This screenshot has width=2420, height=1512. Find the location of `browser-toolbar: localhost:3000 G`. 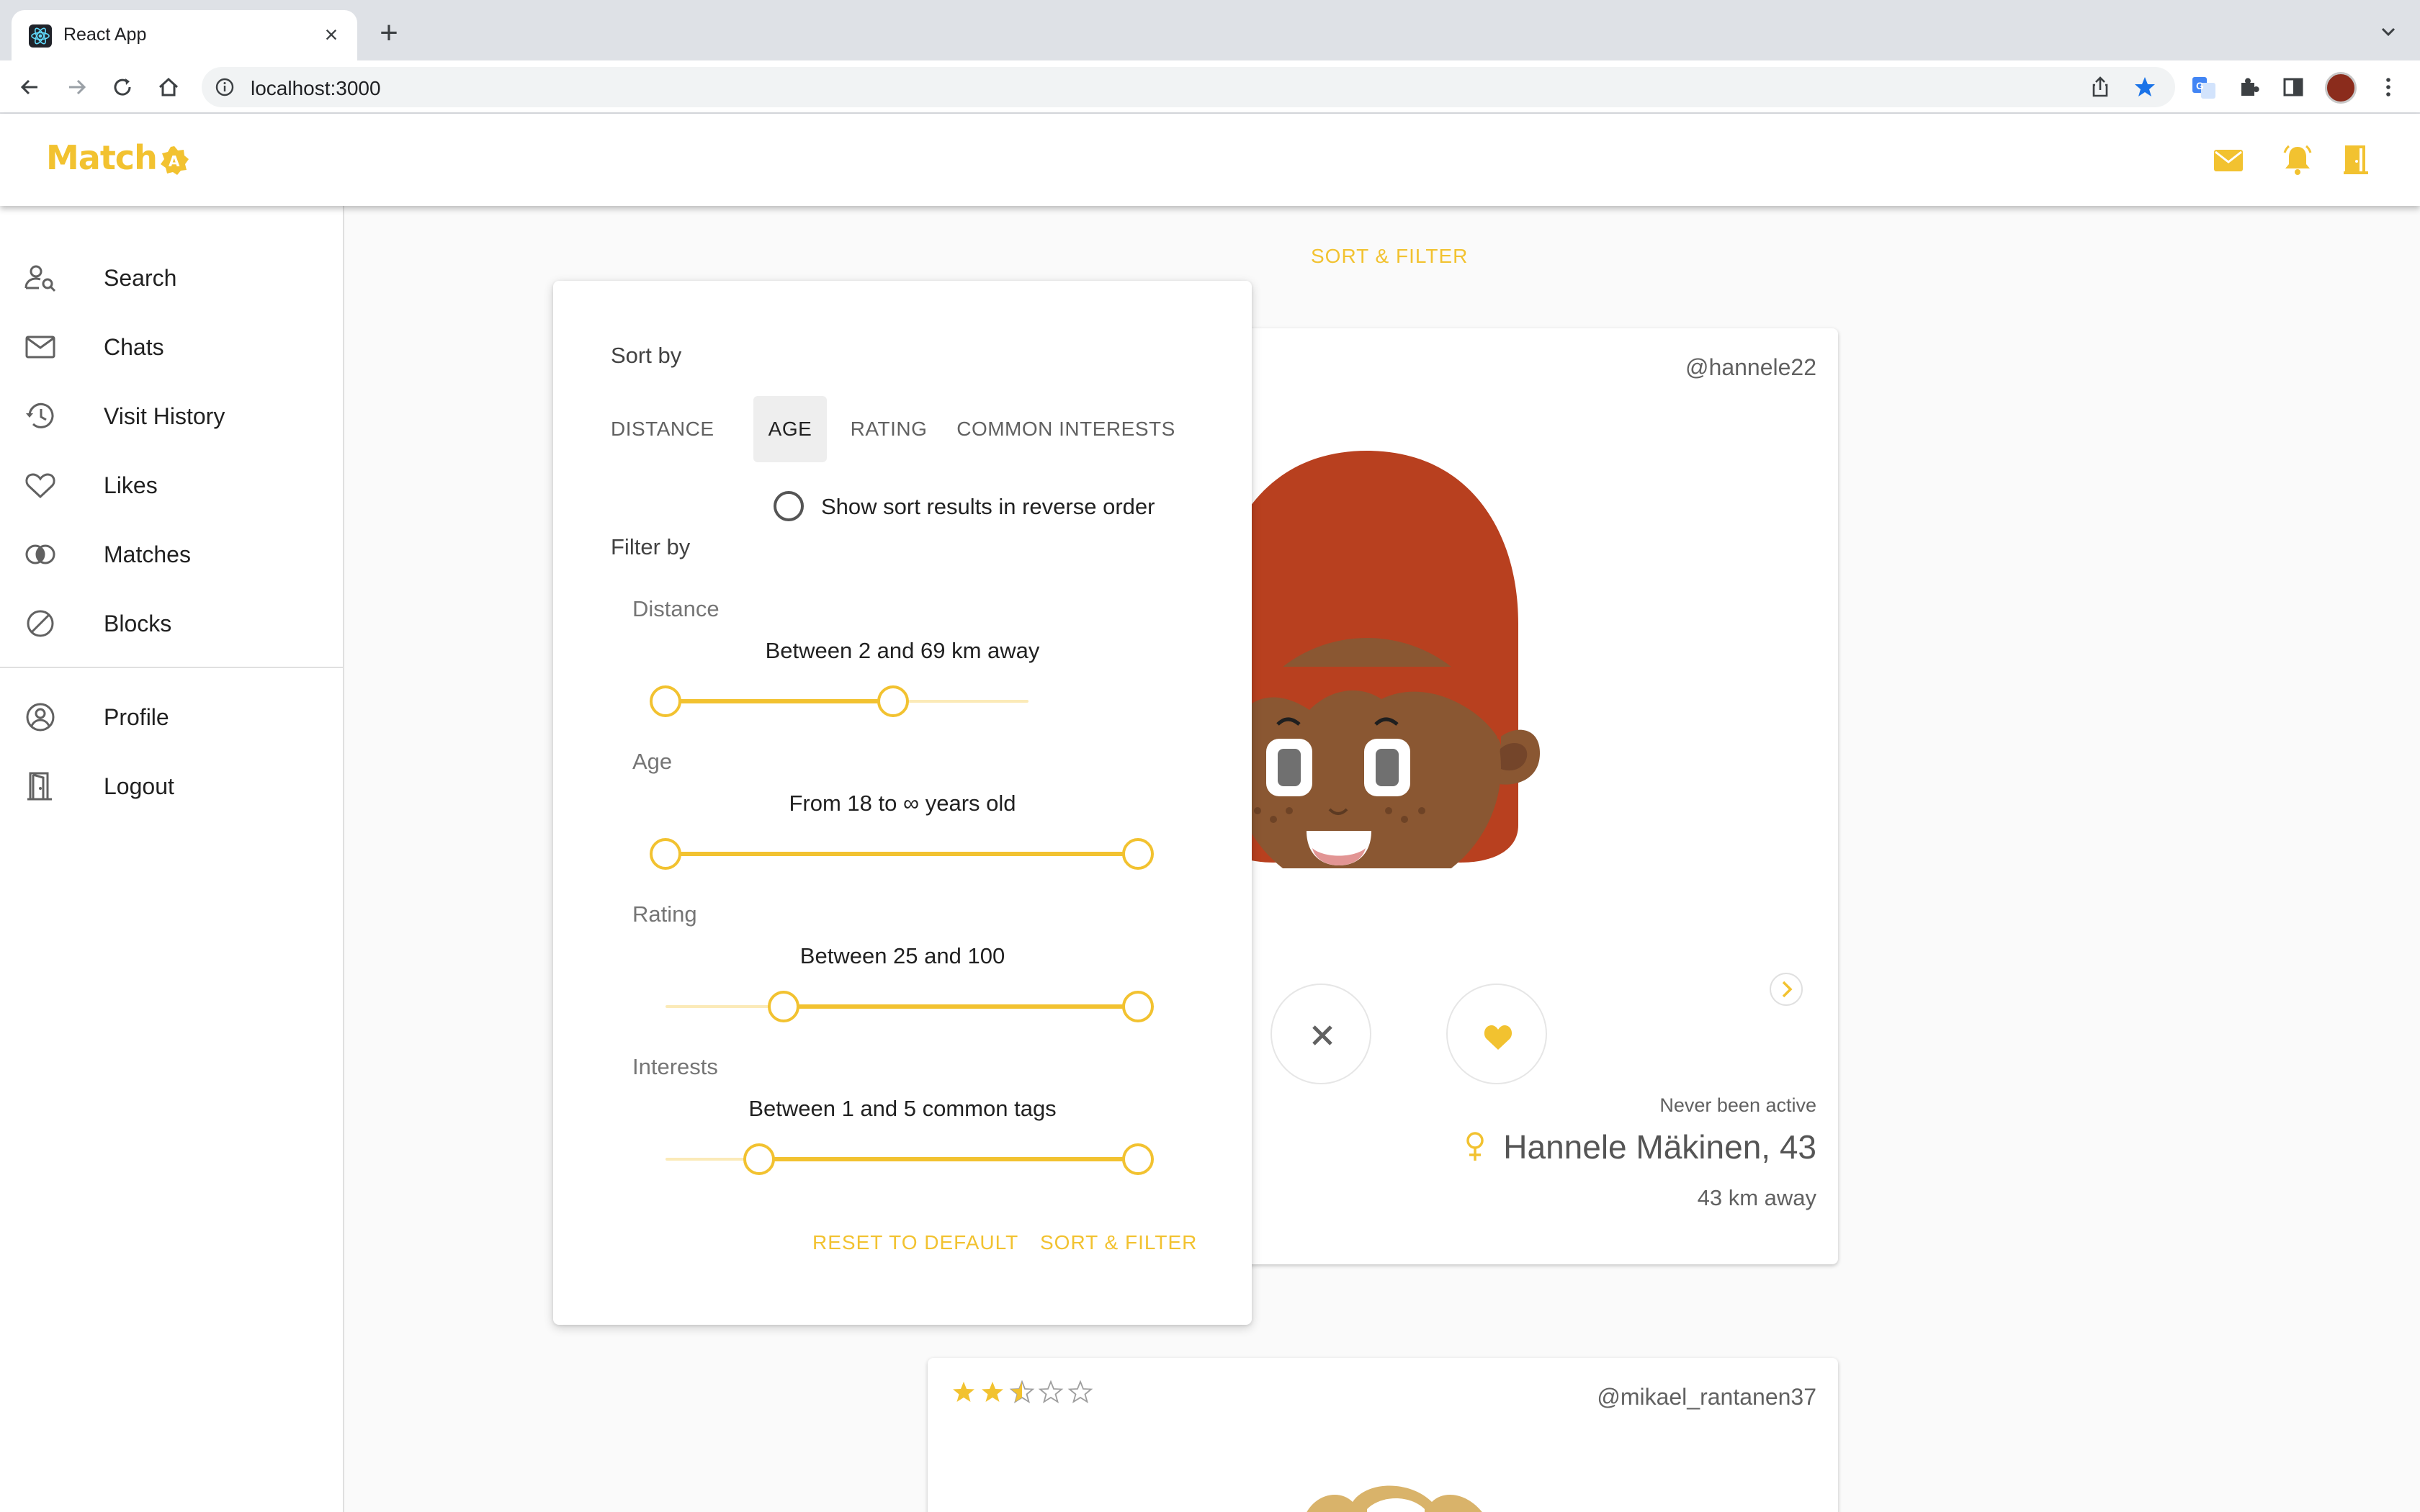

browser-toolbar: localhost:3000 G is located at coordinates (1210, 87).